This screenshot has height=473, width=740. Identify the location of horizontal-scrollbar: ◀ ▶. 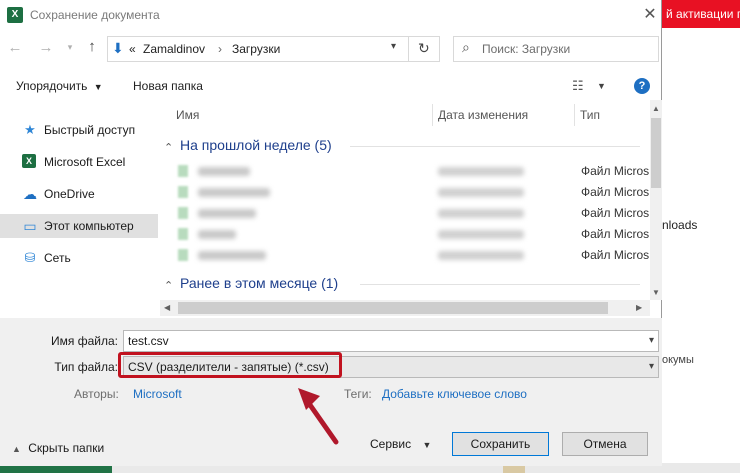
(405, 308).